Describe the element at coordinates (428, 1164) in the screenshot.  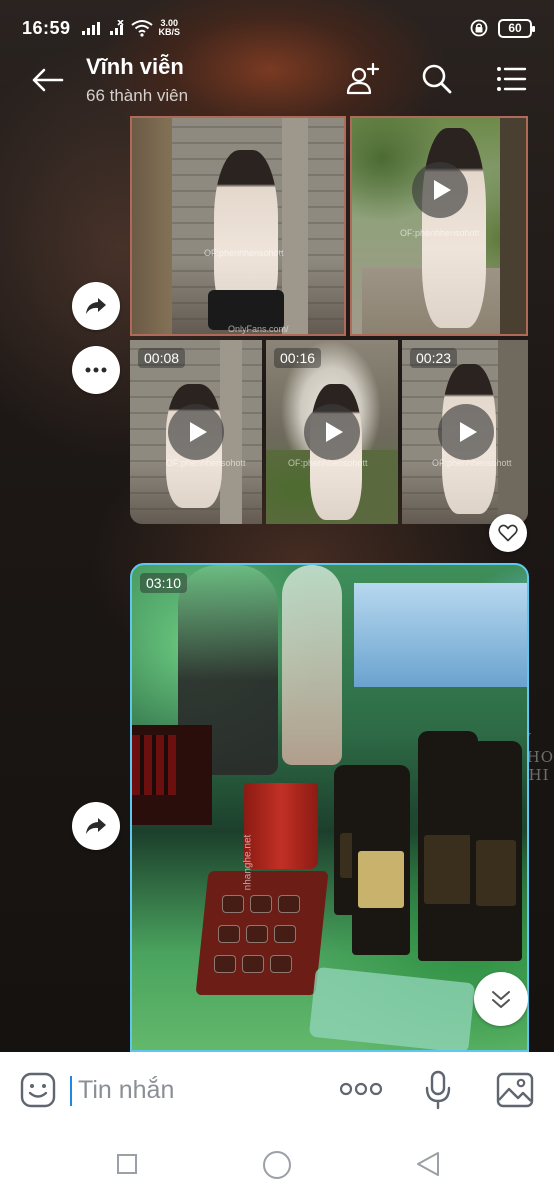
I see `back-nav-icon` at that location.